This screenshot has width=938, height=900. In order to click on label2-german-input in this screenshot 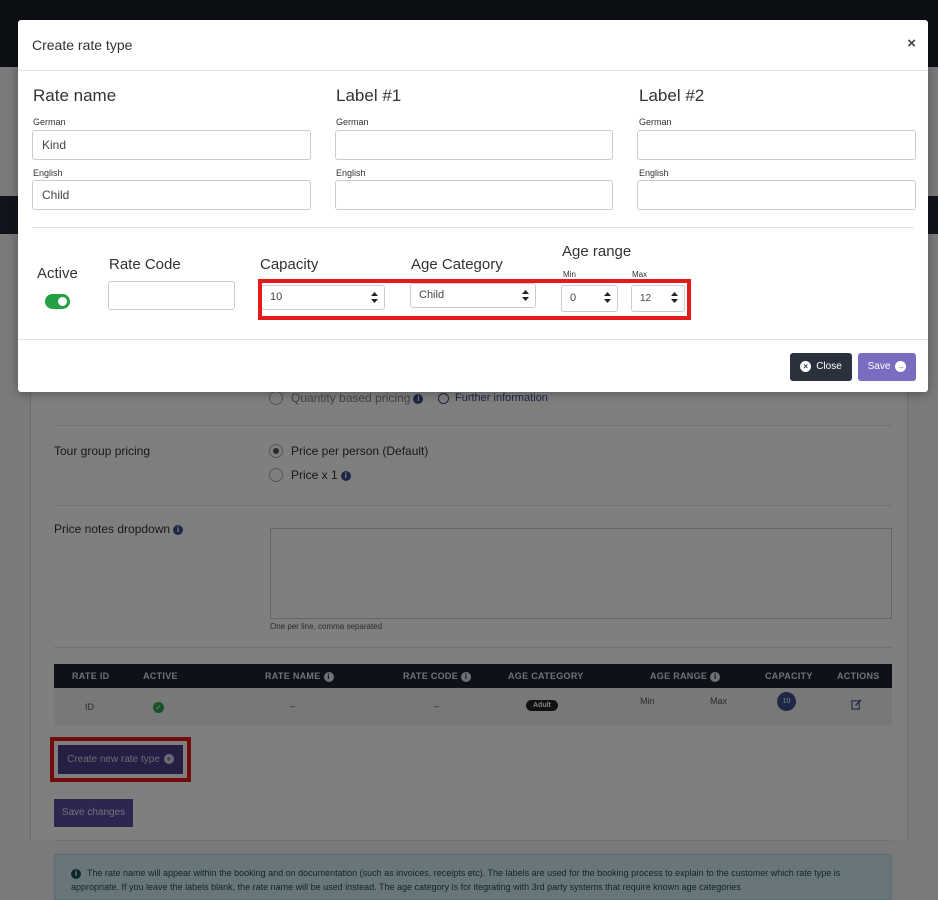, I will do `click(776, 145)`.